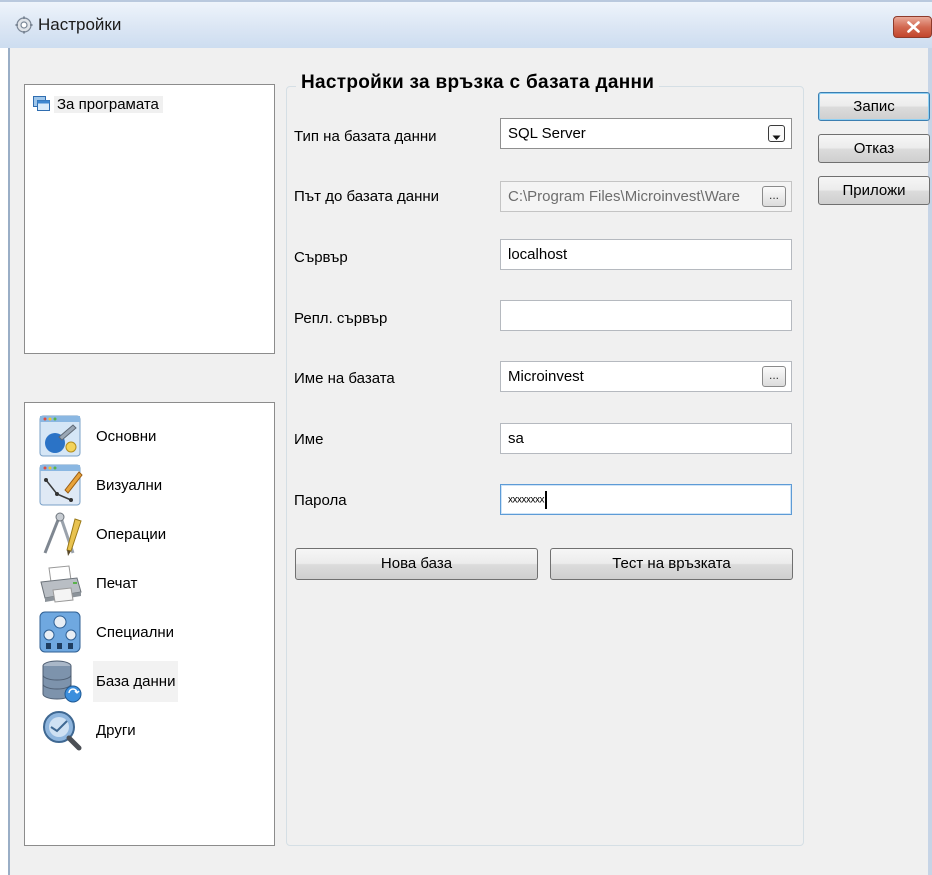 The width and height of the screenshot is (932, 875). I want to click on nav-item-print: Печат, so click(88, 583).